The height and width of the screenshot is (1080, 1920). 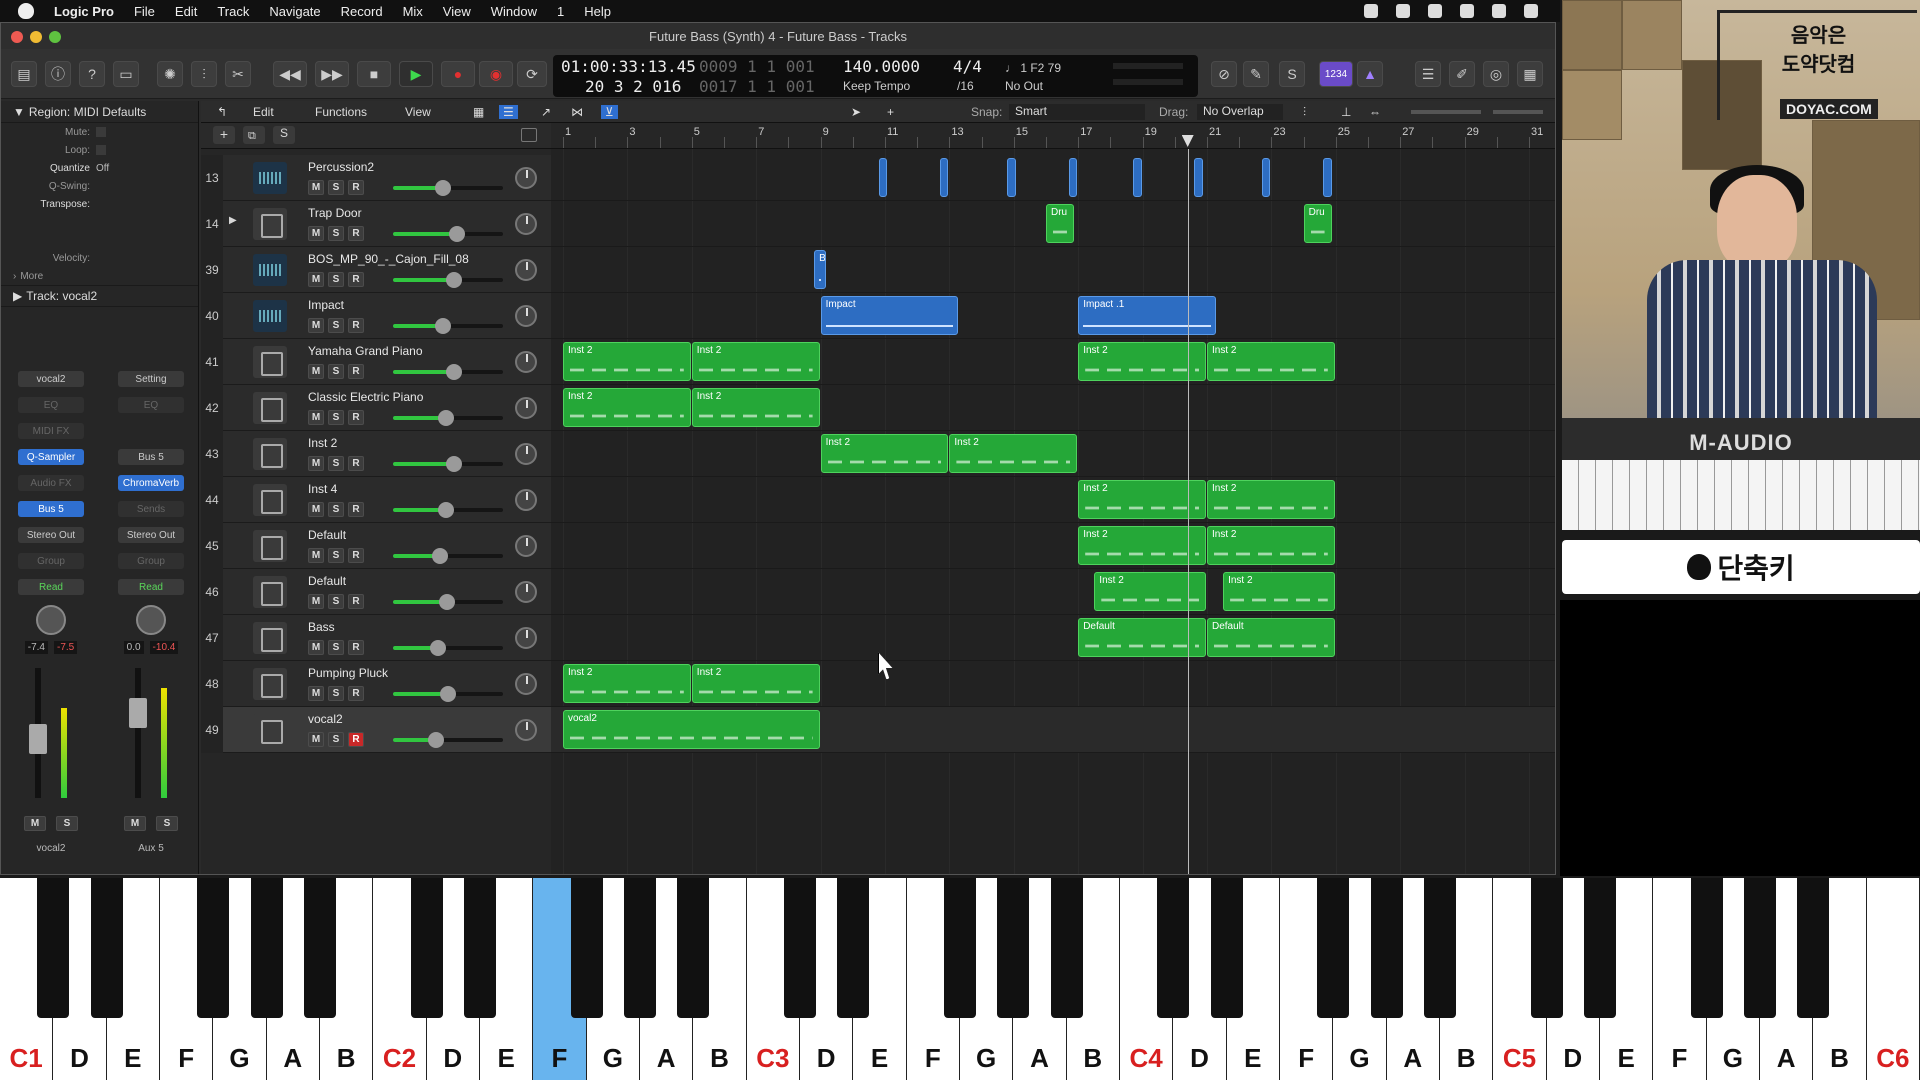 What do you see at coordinates (1531, 11) in the screenshot?
I see `wifi-icon` at bounding box center [1531, 11].